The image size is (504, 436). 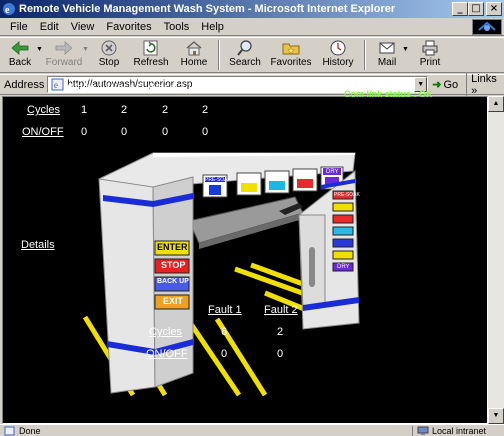 I want to click on scroll-down-icon: ▼, so click(x=496, y=416).